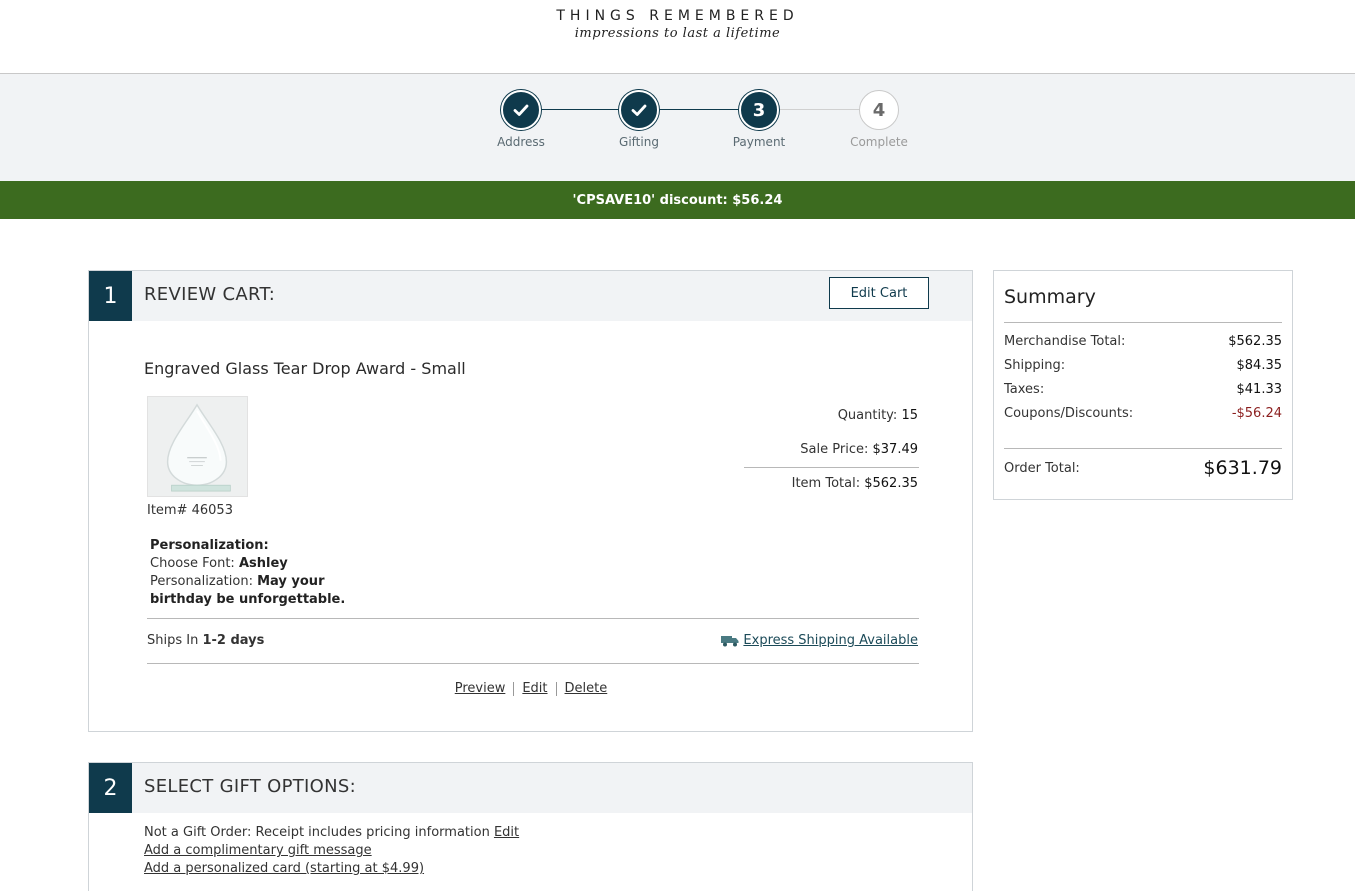 This screenshot has height=891, width=1355. What do you see at coordinates (1035, 365) in the screenshot?
I see `summary-label: Shipping:` at bounding box center [1035, 365].